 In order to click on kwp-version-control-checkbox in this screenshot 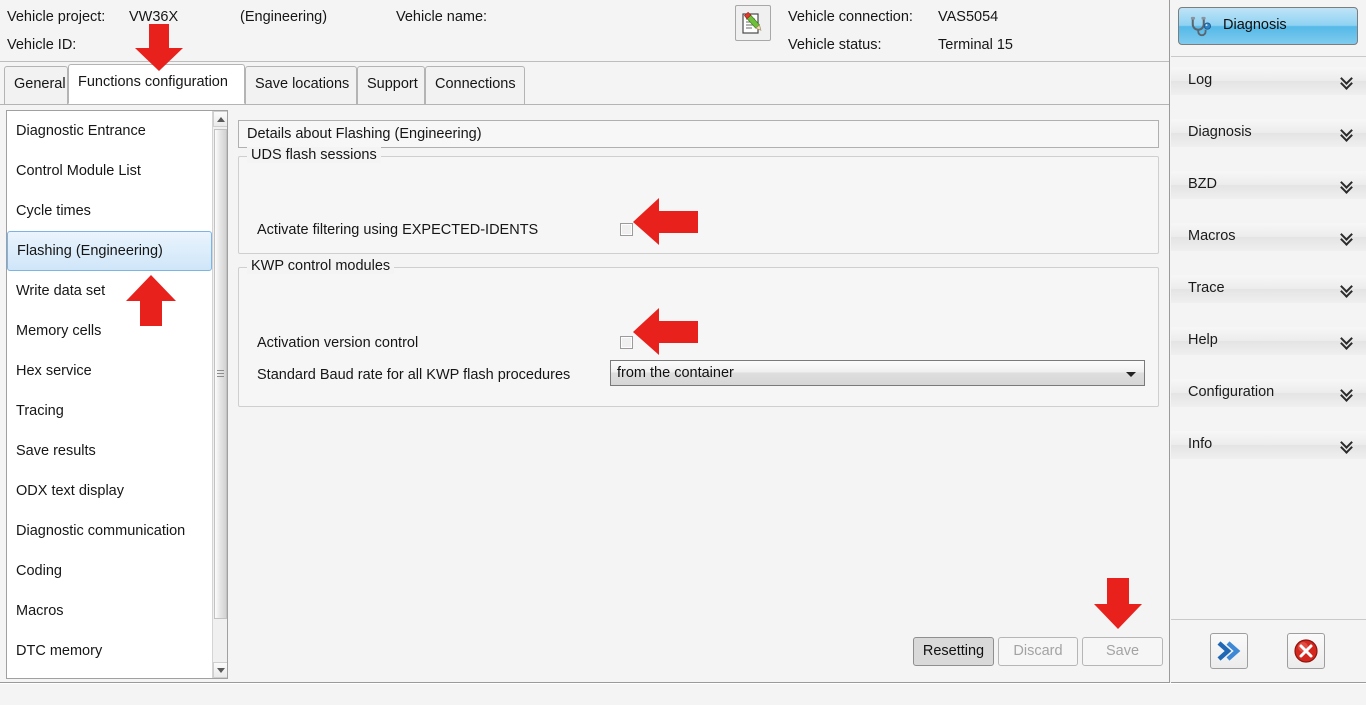, I will do `click(626, 342)`.